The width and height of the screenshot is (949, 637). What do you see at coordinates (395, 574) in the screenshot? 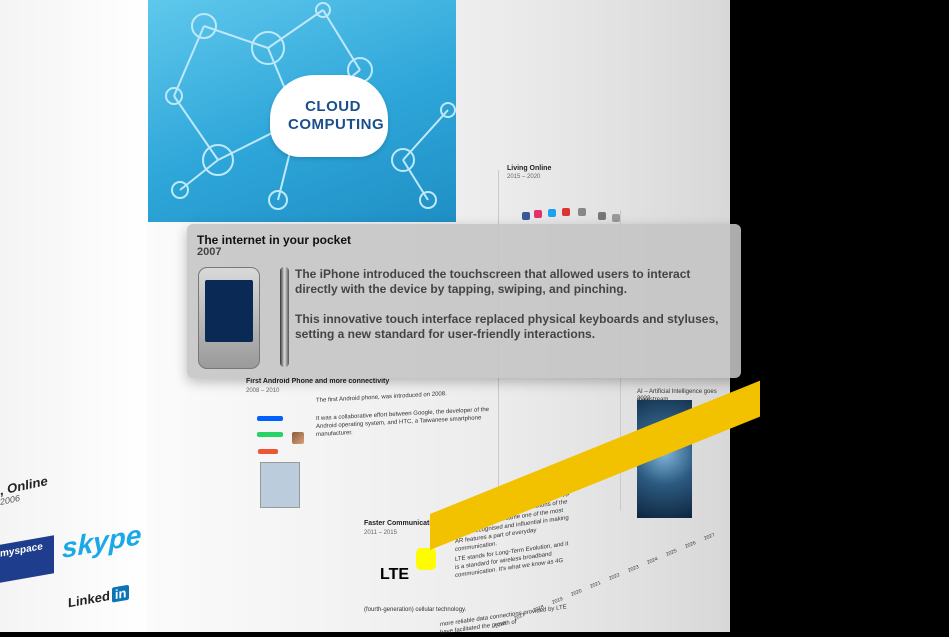
I see `lte-logo: LTE` at bounding box center [395, 574].